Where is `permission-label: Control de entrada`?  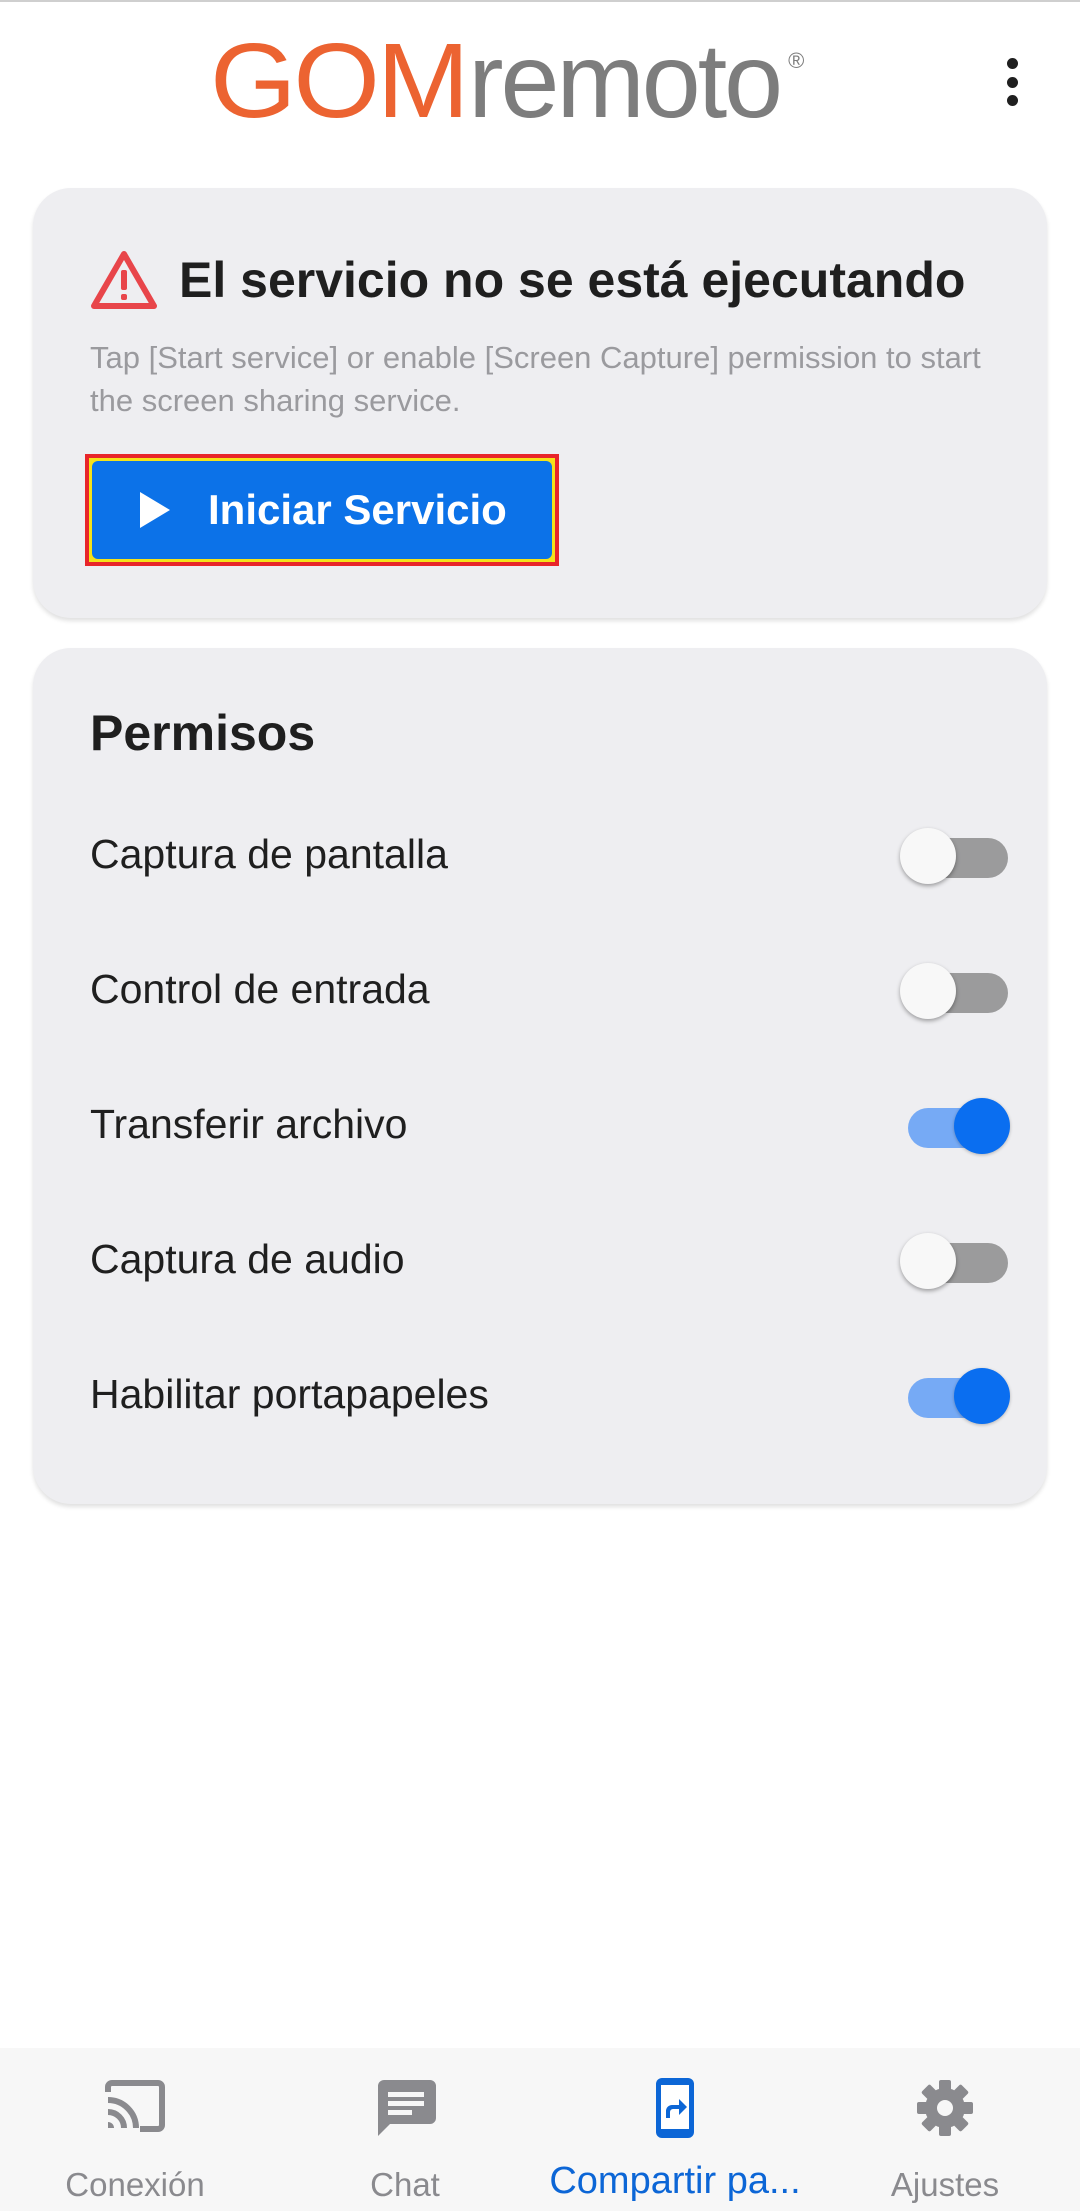
permission-label: Control de entrada is located at coordinates (260, 988).